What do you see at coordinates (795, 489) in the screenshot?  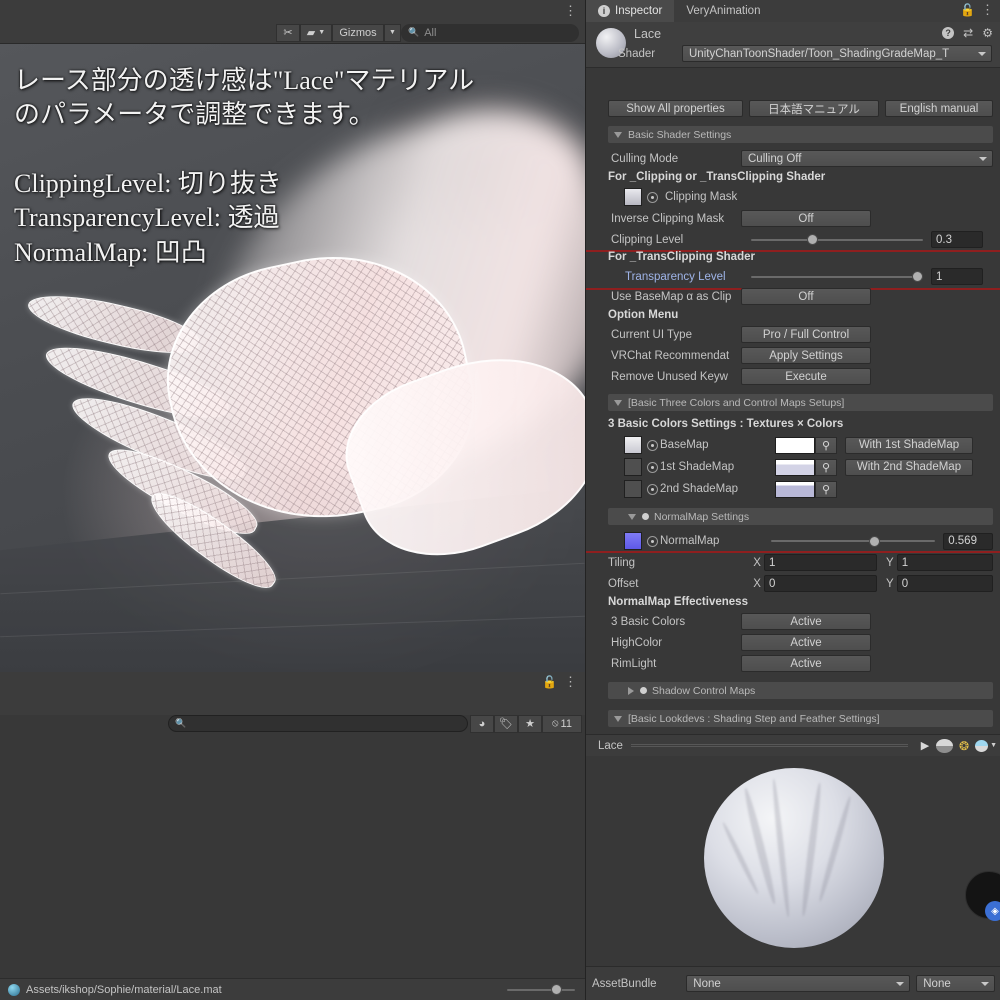 I see `second-shademap-color-swatch` at bounding box center [795, 489].